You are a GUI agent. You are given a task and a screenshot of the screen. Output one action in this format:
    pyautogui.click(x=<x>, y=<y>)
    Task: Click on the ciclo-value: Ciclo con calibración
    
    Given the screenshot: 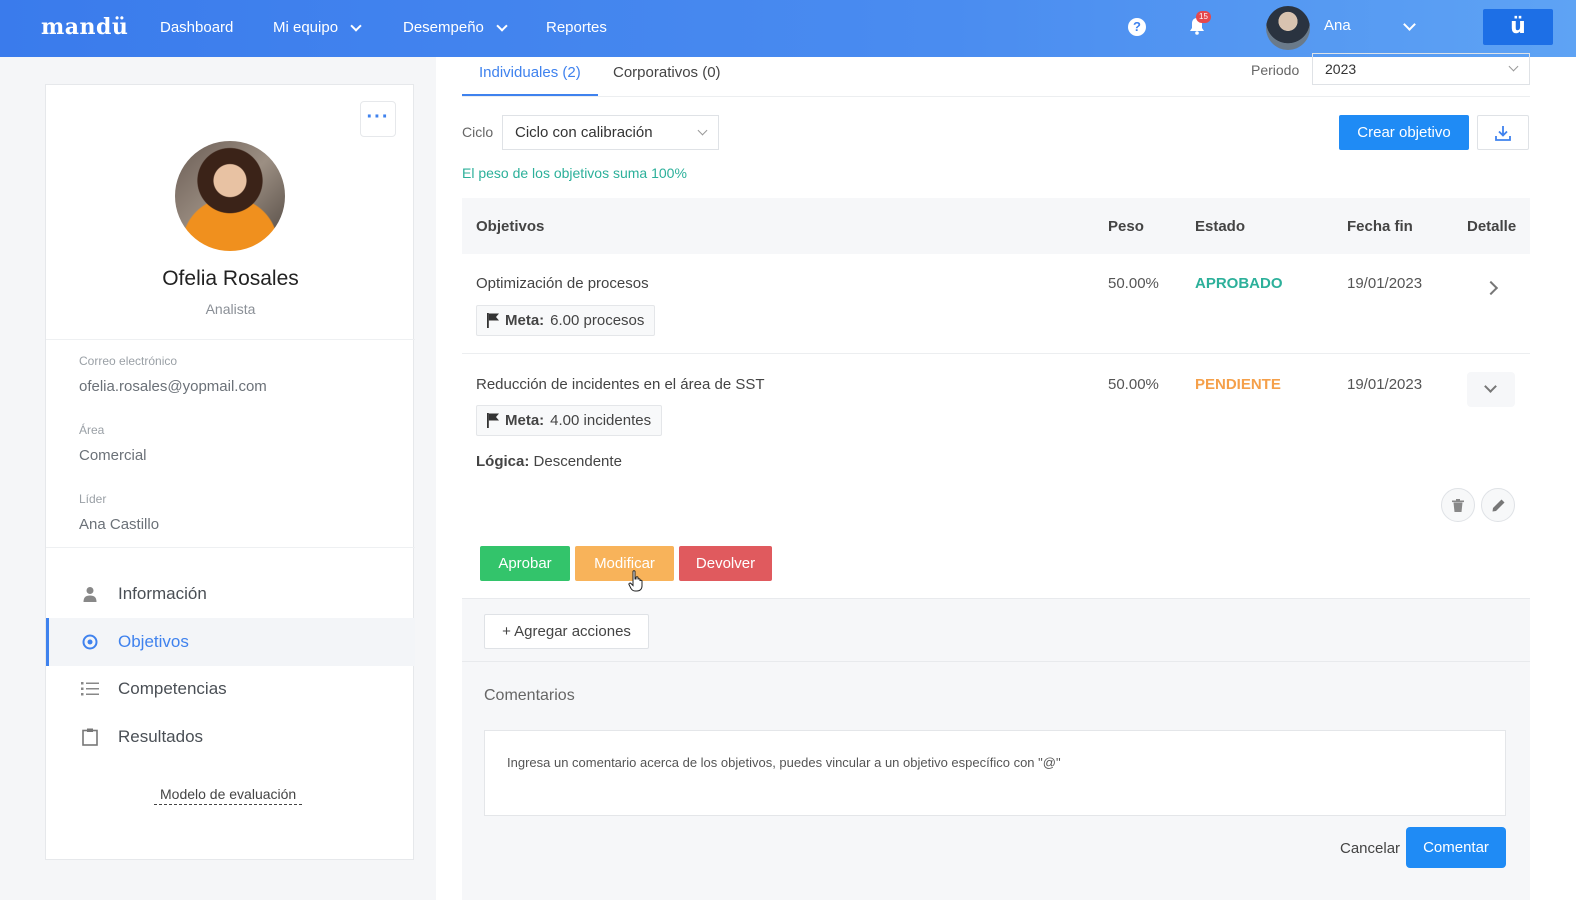 What is the action you would take?
    pyautogui.click(x=584, y=132)
    